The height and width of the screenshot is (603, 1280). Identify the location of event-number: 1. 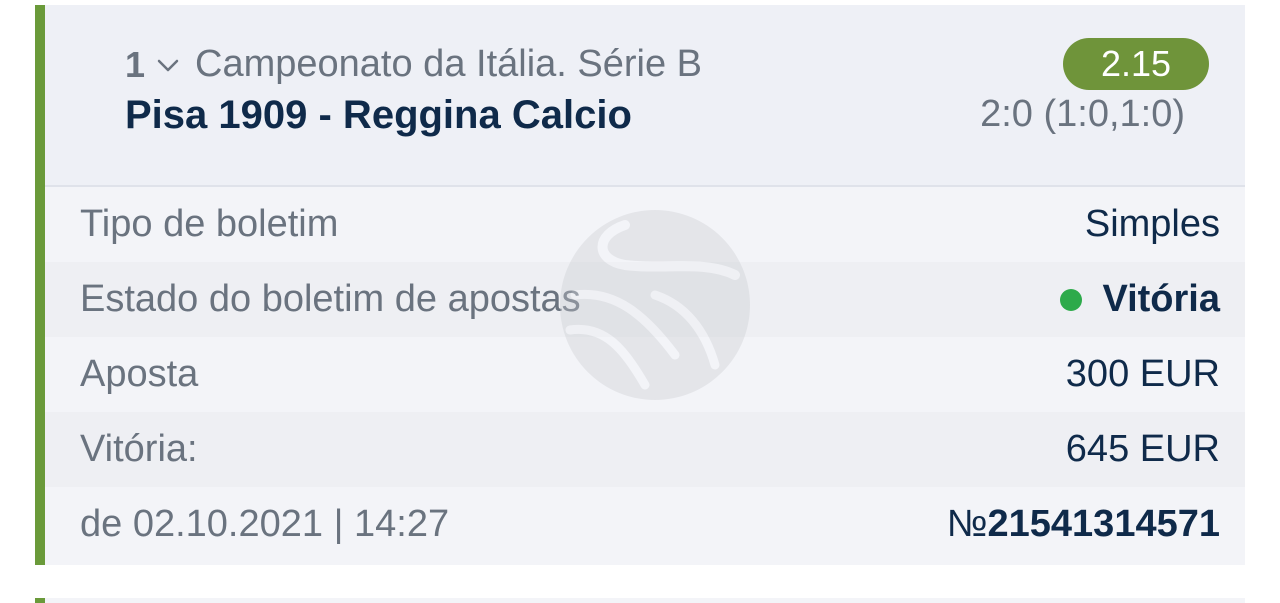
(135, 64).